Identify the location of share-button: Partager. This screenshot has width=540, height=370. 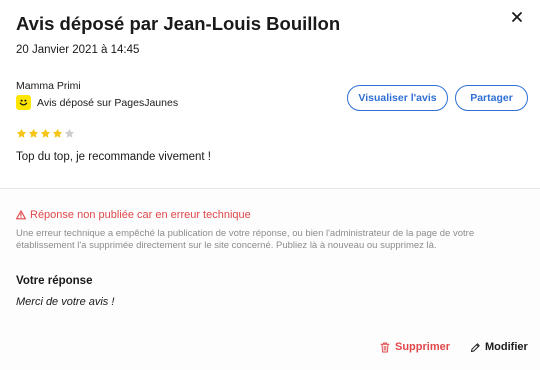
(491, 98).